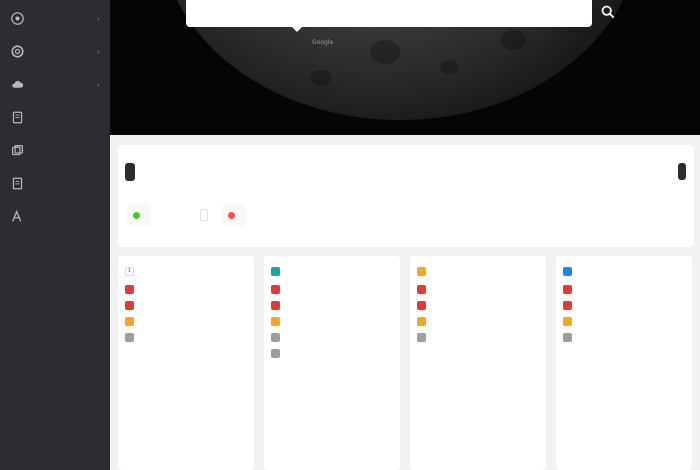  What do you see at coordinates (186, 363) in the screenshot?
I see `hot-list-card: 1` at bounding box center [186, 363].